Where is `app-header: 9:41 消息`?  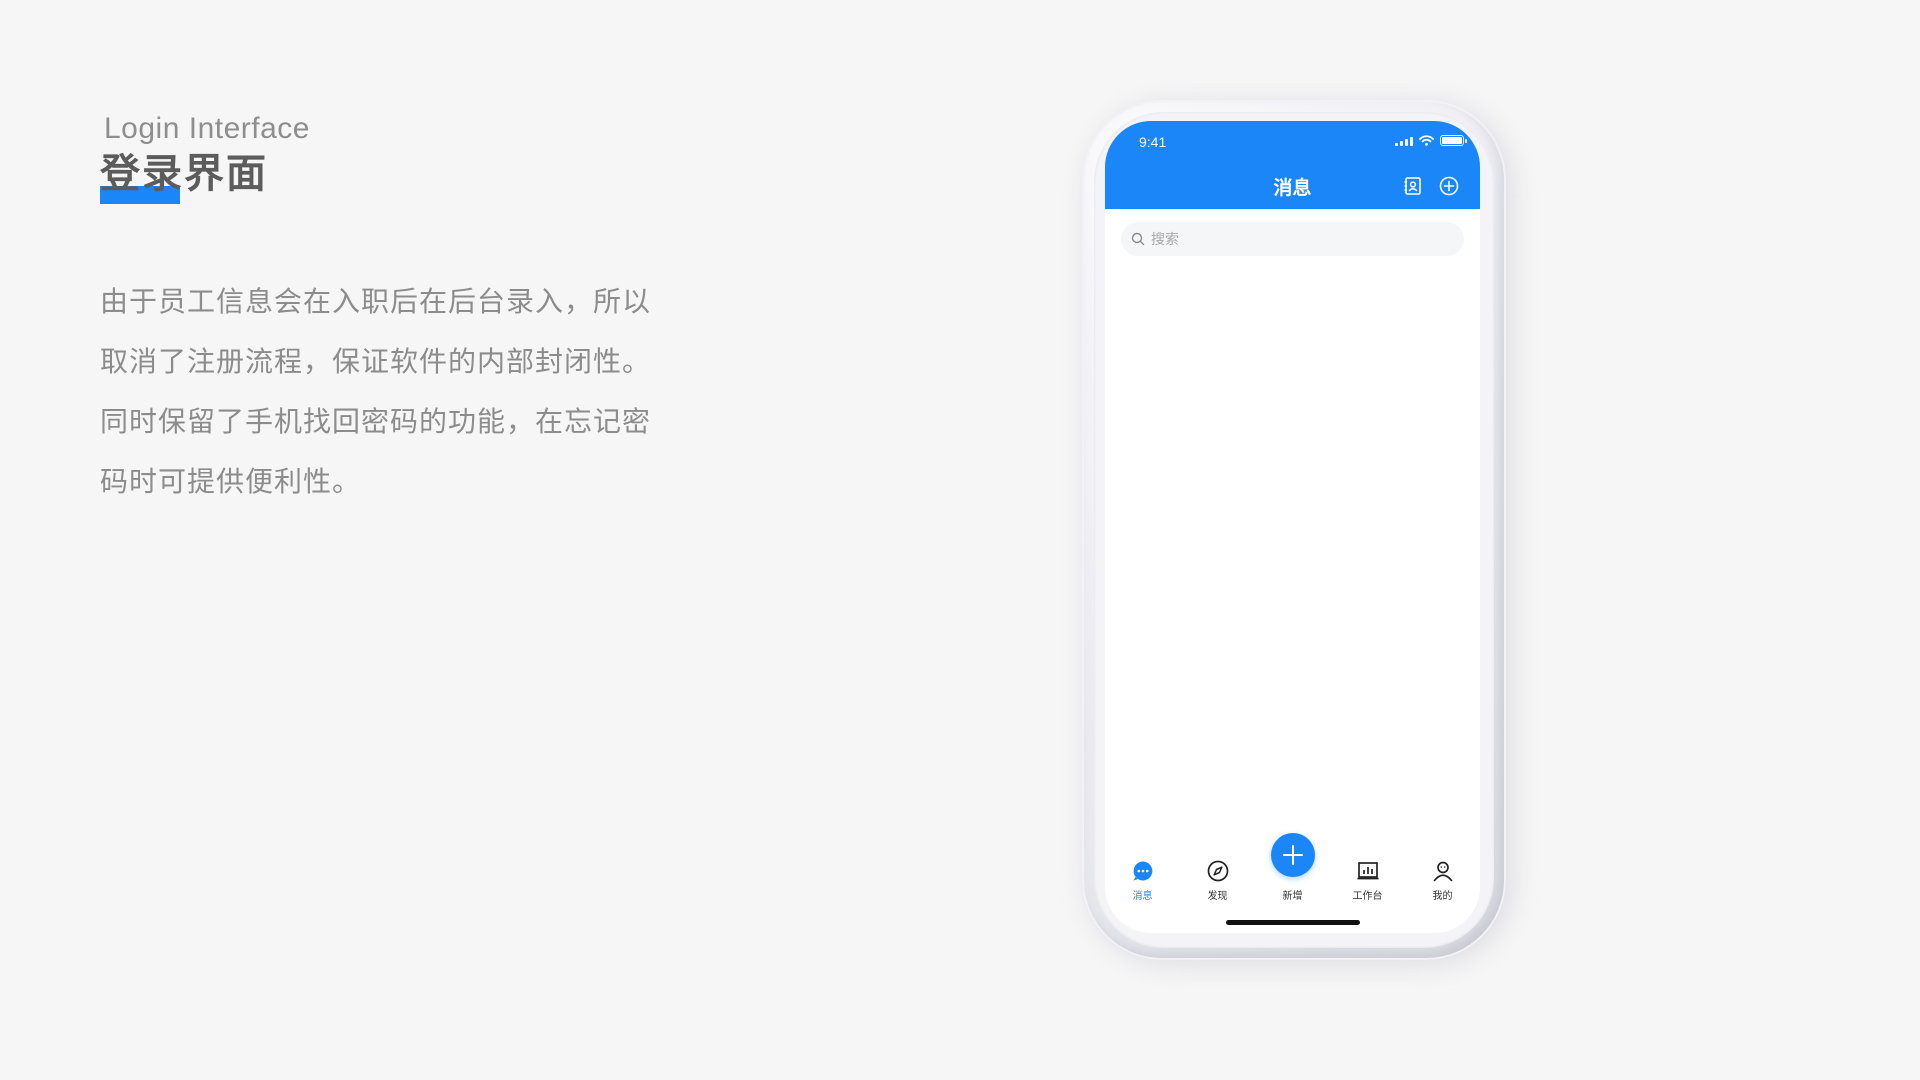 app-header: 9:41 消息 is located at coordinates (1292, 165).